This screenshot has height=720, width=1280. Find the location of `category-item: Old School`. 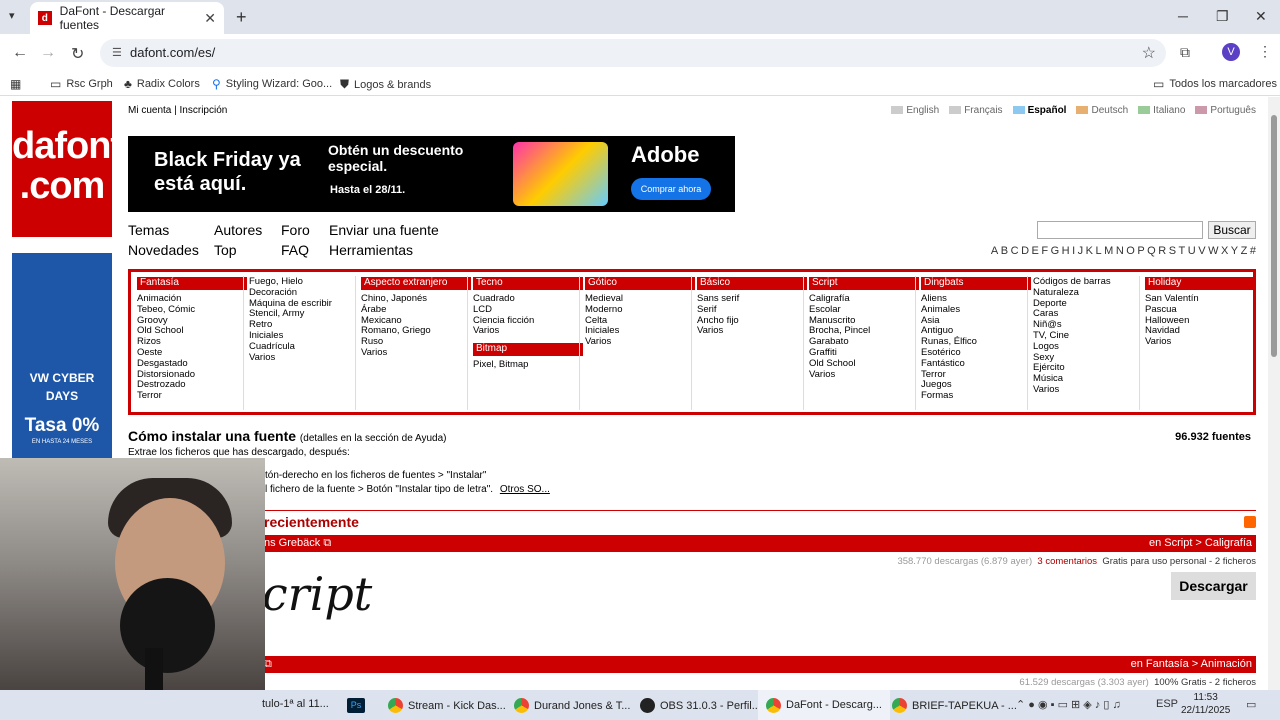

category-item: Old School is located at coordinates (864, 364).